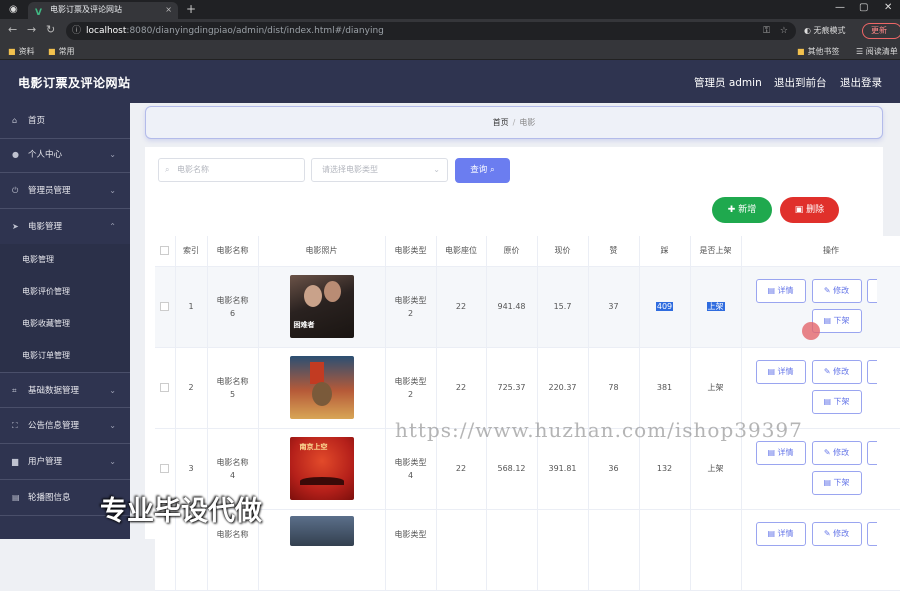 The width and height of the screenshot is (900, 591). Describe the element at coordinates (15, 154) in the screenshot. I see `user-icon: ●` at that location.